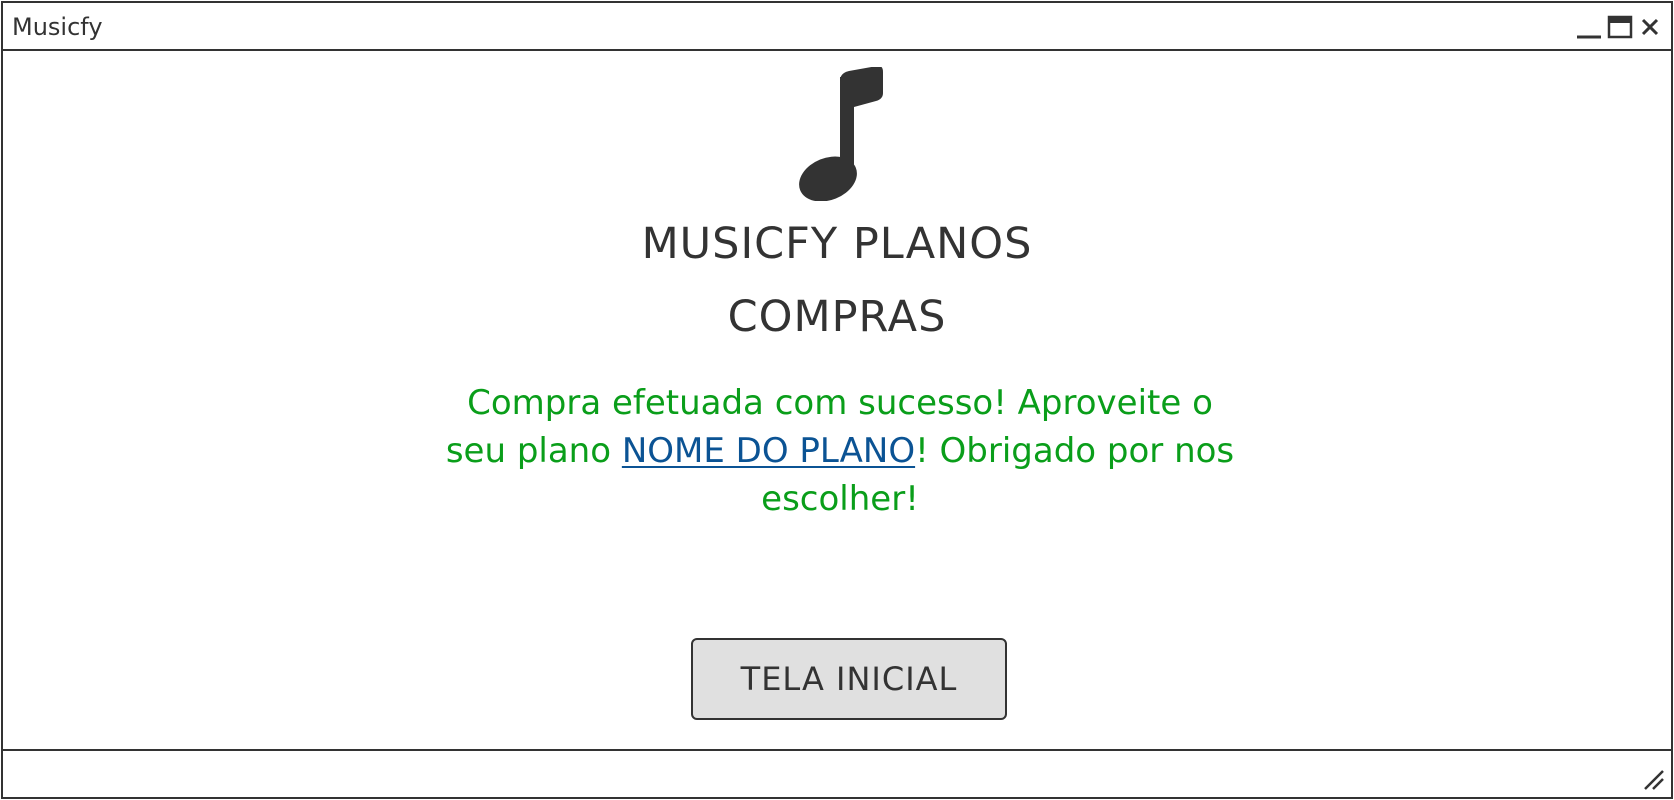 This screenshot has width=1674, height=800. Describe the element at coordinates (1589, 28) in the screenshot. I see `minimize-icon` at that location.